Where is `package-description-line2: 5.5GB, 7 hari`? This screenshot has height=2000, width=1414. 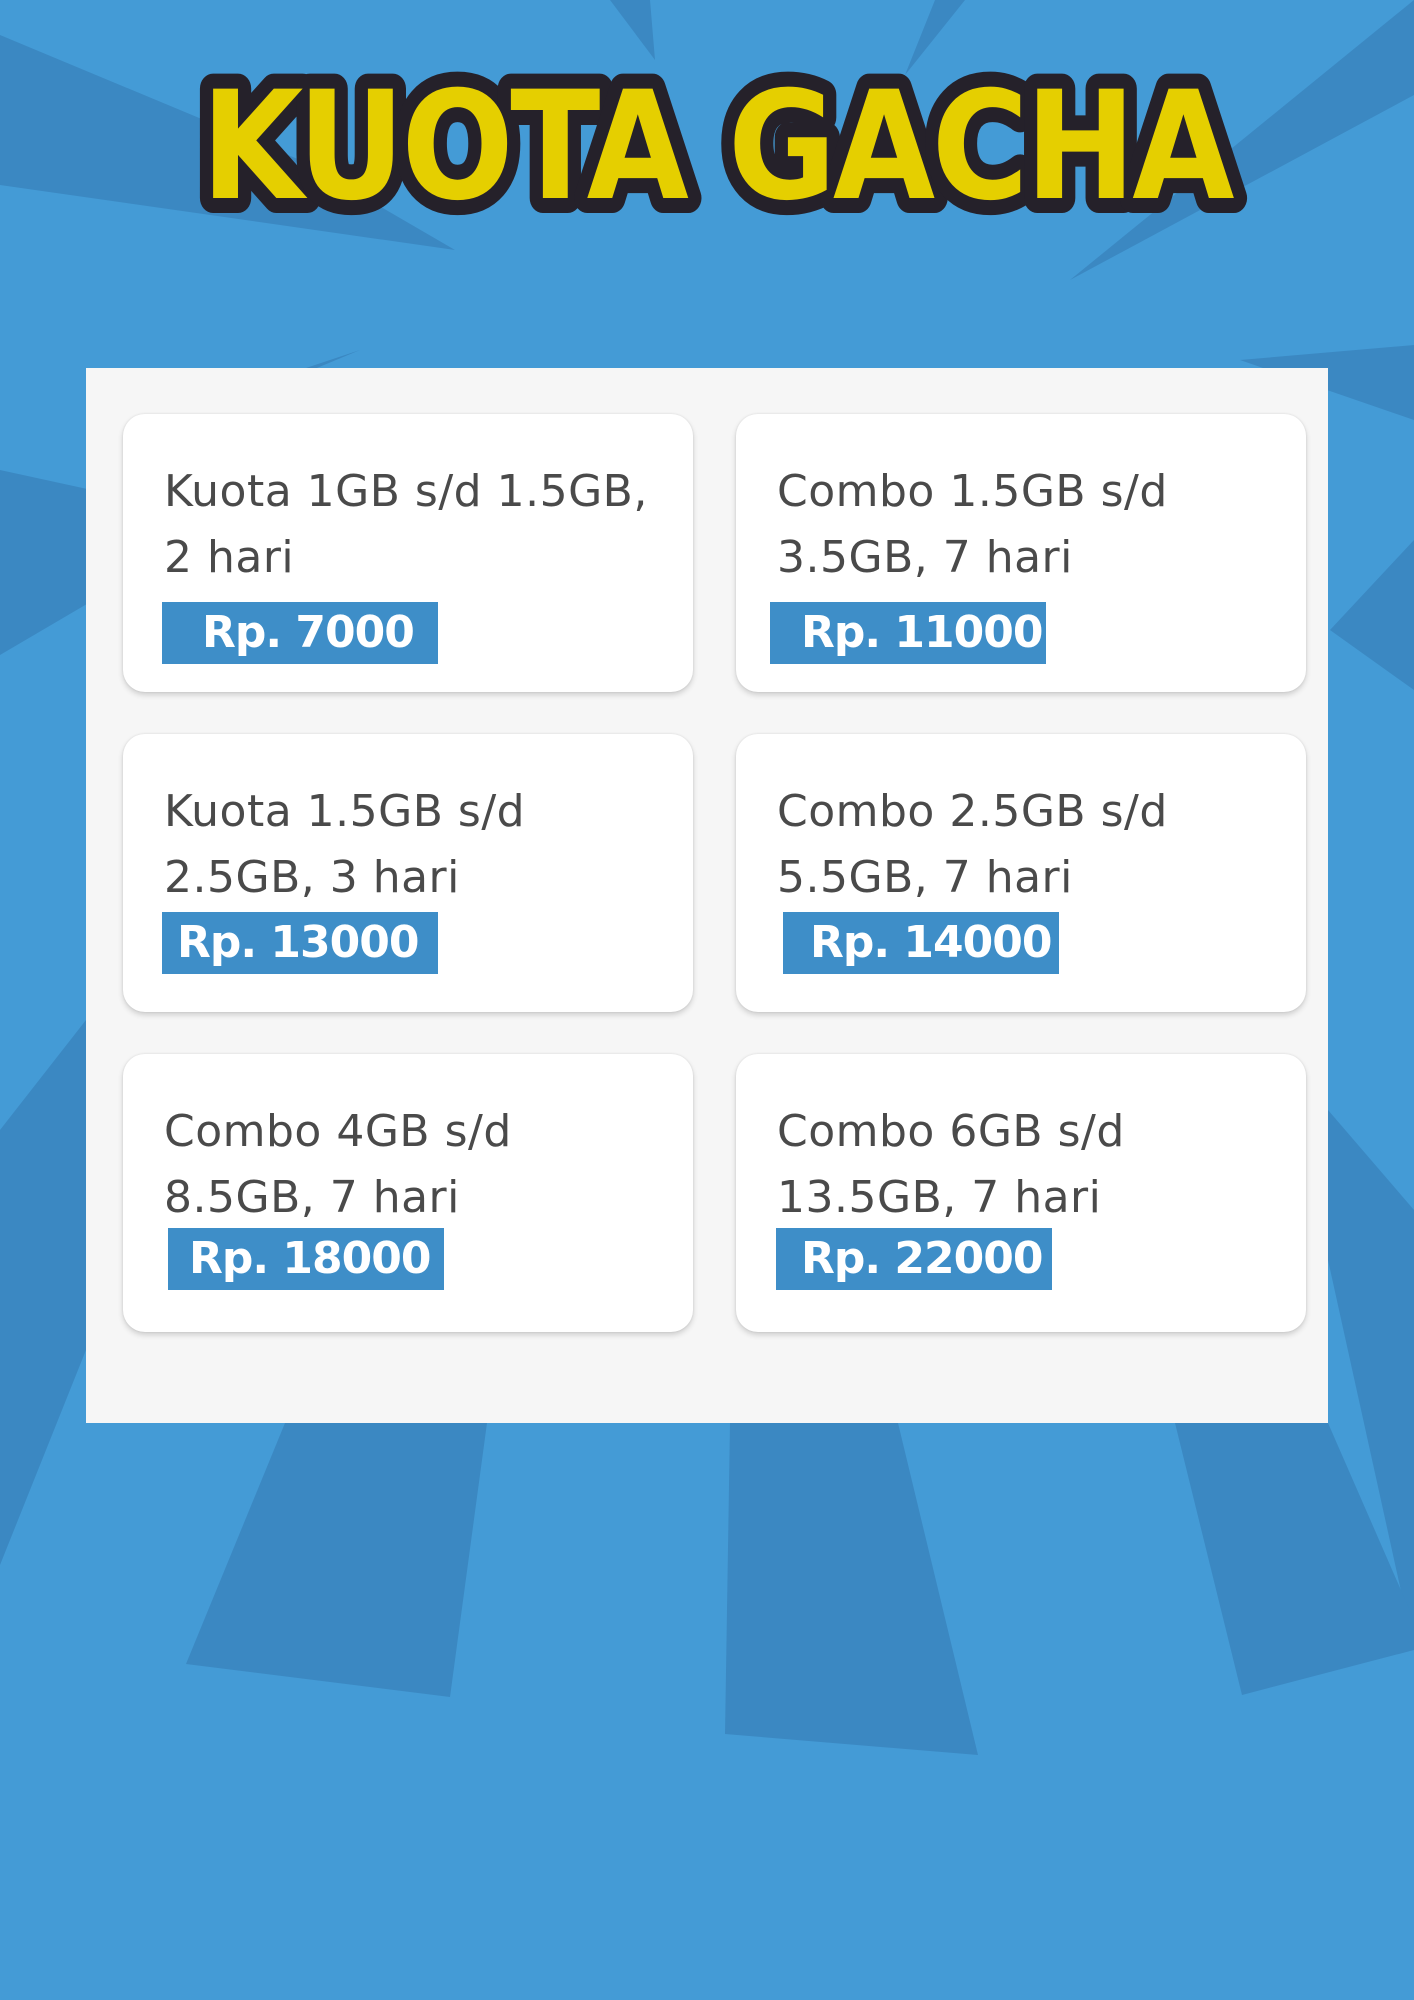 package-description-line2: 5.5GB, 7 hari is located at coordinates (925, 877).